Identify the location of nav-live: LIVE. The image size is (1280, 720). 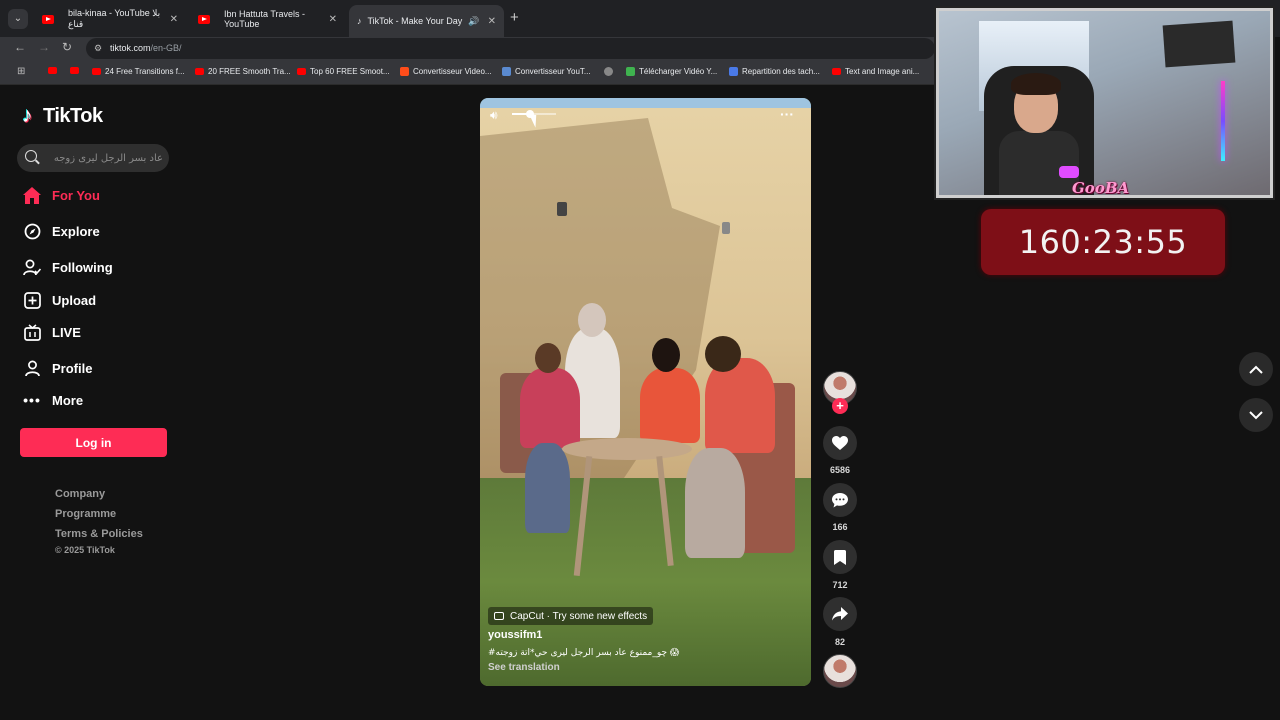
(51, 332).